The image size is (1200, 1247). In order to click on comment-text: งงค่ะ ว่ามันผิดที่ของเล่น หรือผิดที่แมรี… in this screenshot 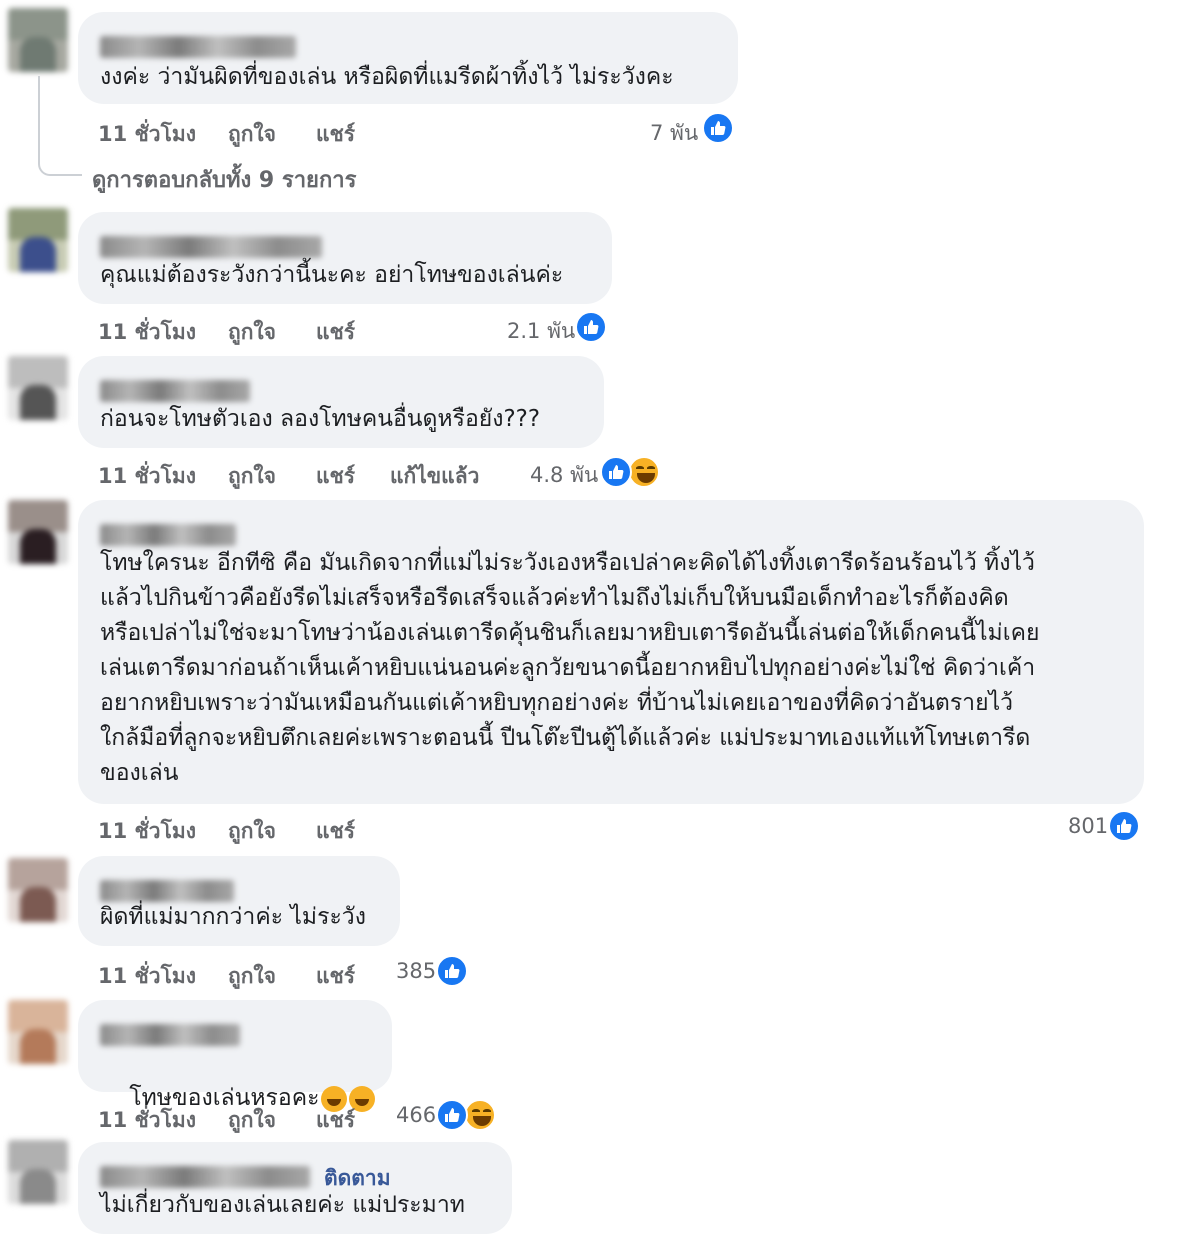, I will do `click(387, 77)`.